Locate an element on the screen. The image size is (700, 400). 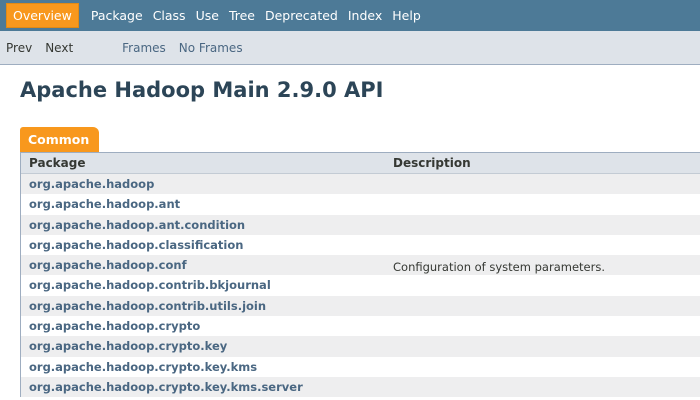
package-link: org.apache.hadoop.contrib.bkjournal is located at coordinates (150, 285).